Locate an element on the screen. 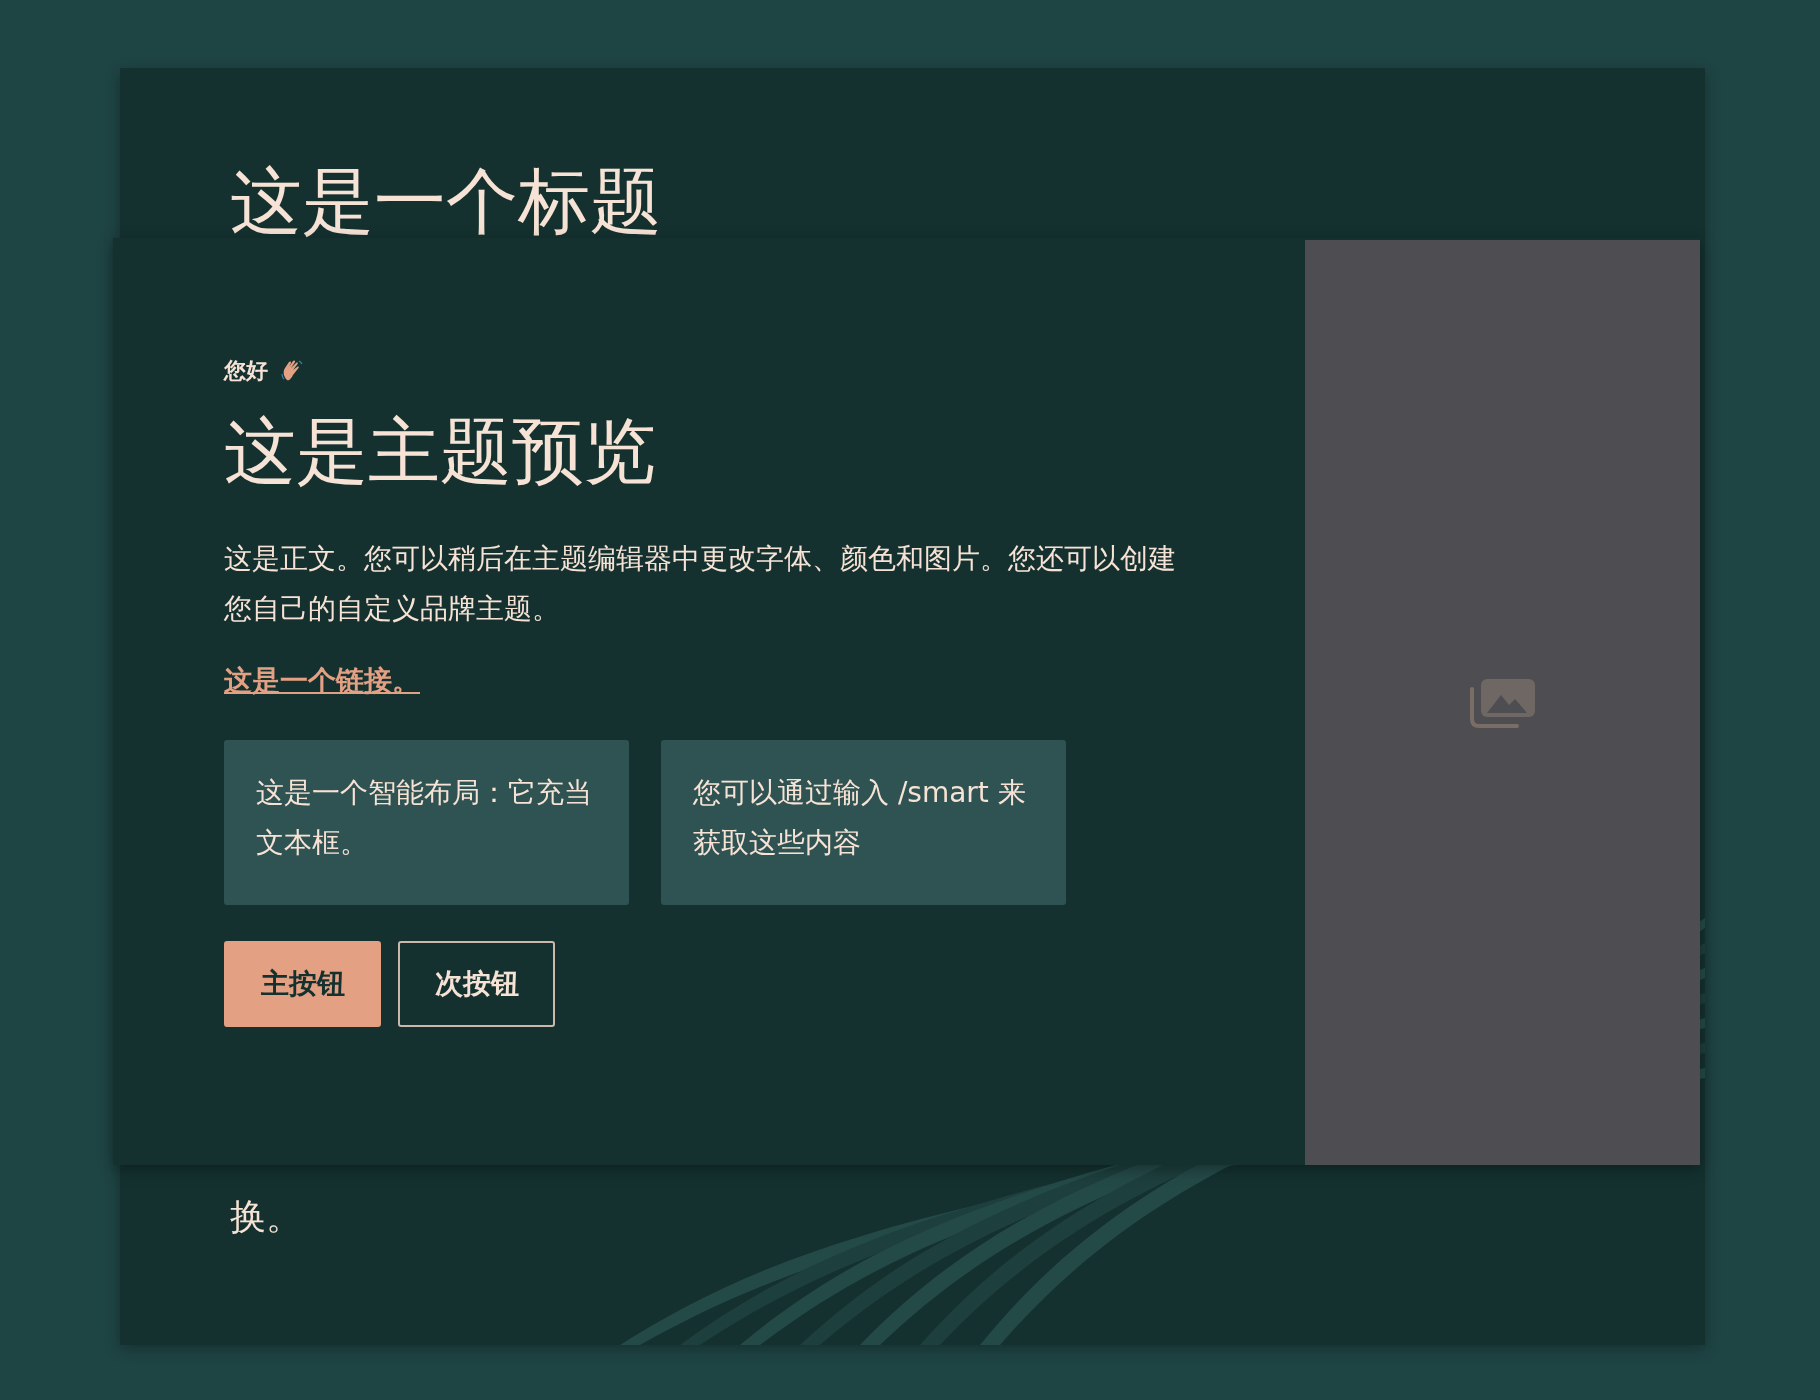 The image size is (1820, 1400). slide-heading: 这是主题预览 is located at coordinates (440, 451).